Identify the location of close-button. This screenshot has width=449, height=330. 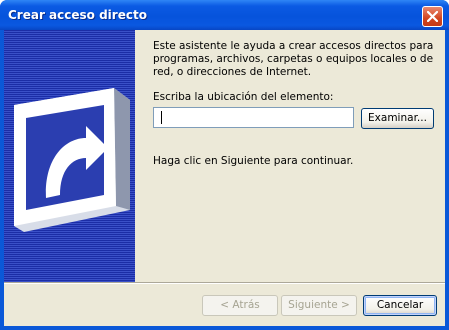
(432, 16).